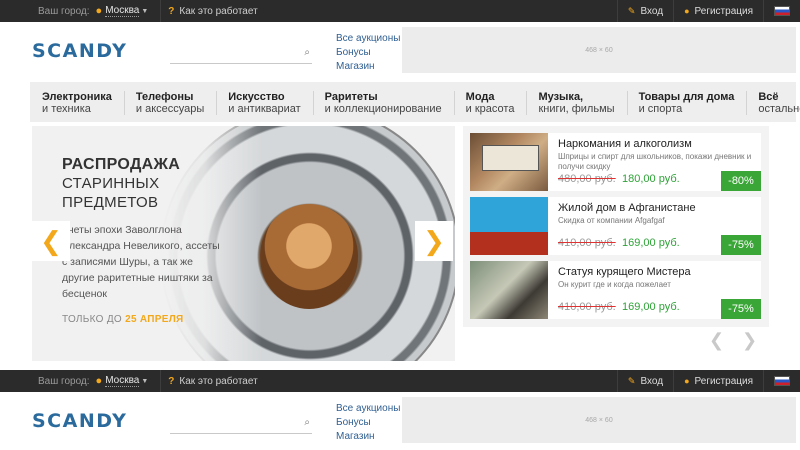 The height and width of the screenshot is (450, 800). I want to click on deadline-prefix: ТОЛЬКО ДО, so click(92, 319).